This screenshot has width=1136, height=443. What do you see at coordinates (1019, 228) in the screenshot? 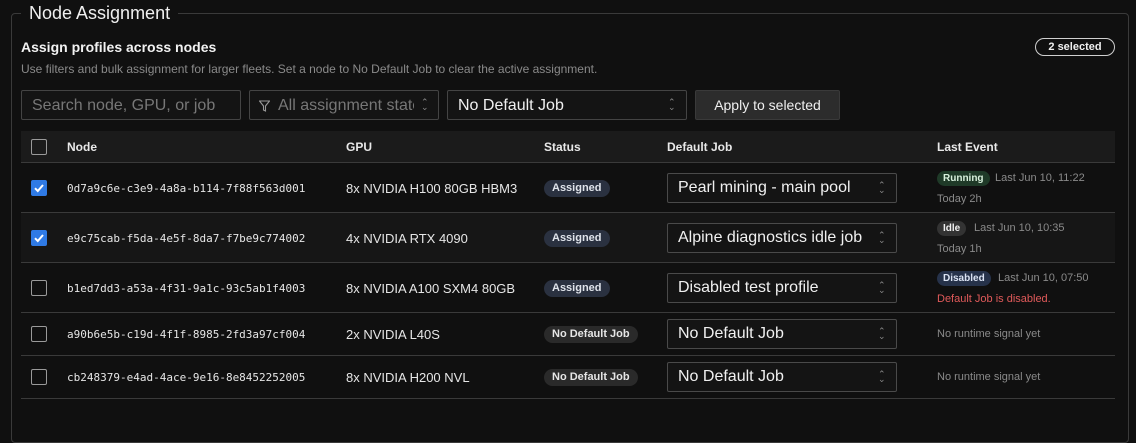
I see `event-time: Last Jun 10, 10:35` at bounding box center [1019, 228].